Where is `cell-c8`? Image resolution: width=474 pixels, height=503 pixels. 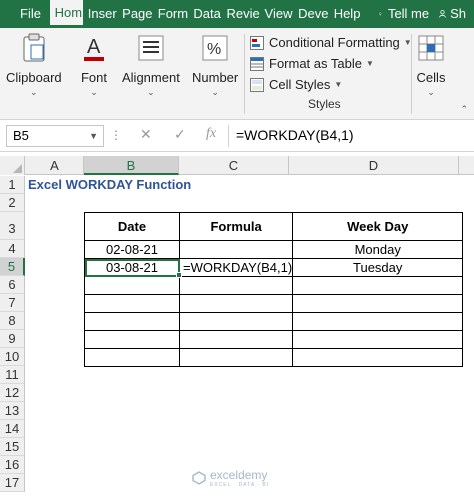
cell-c8 is located at coordinates (236, 321).